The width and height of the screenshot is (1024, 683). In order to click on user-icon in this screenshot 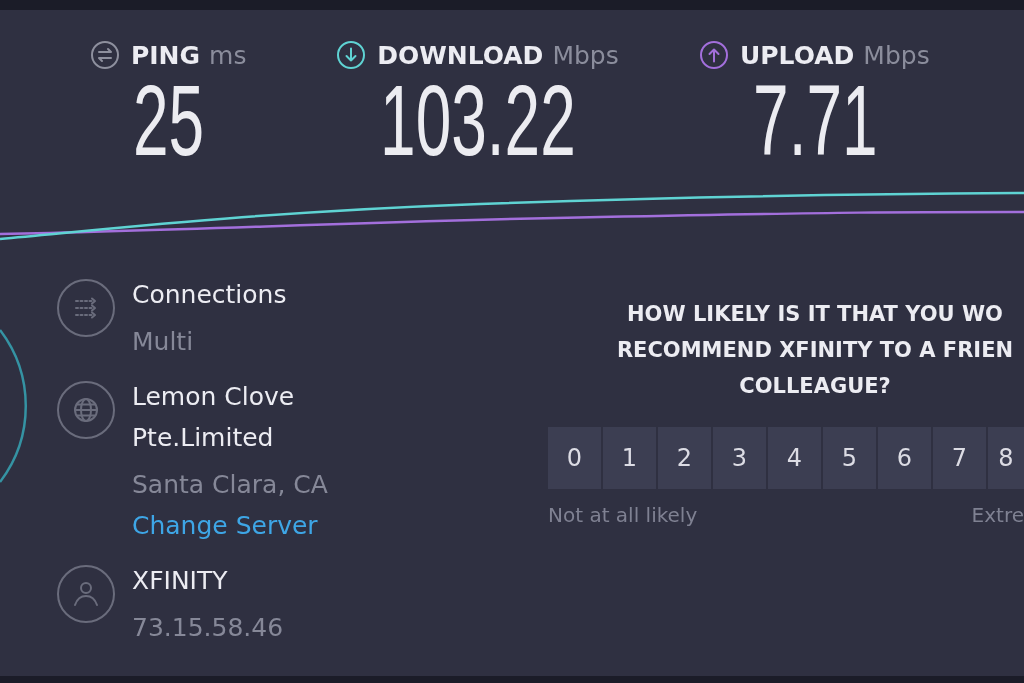, I will do `click(86, 594)`.